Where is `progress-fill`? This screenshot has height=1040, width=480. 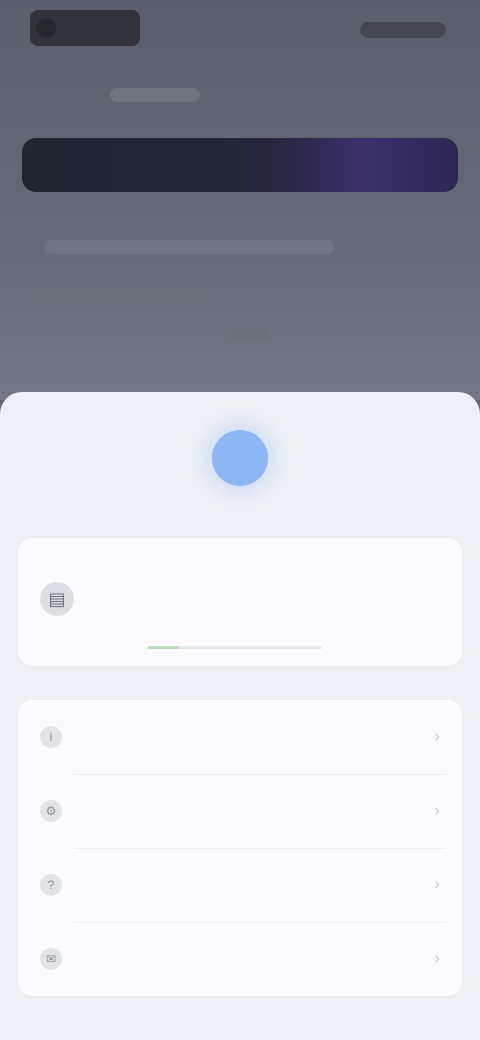 progress-fill is located at coordinates (164, 647).